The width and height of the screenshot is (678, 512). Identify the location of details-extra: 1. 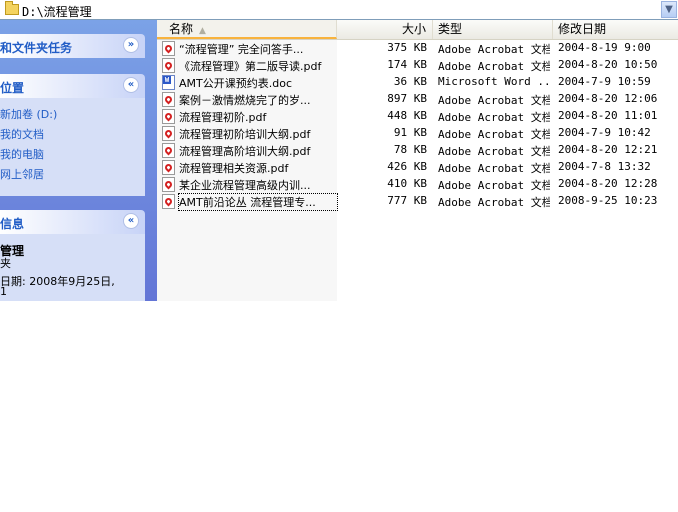
(3, 291).